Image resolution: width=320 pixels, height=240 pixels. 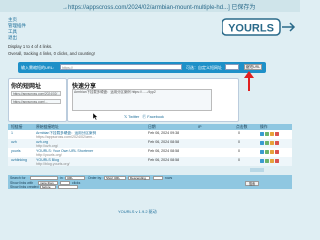 I want to click on col-actions: 操作, so click(x=264, y=127).